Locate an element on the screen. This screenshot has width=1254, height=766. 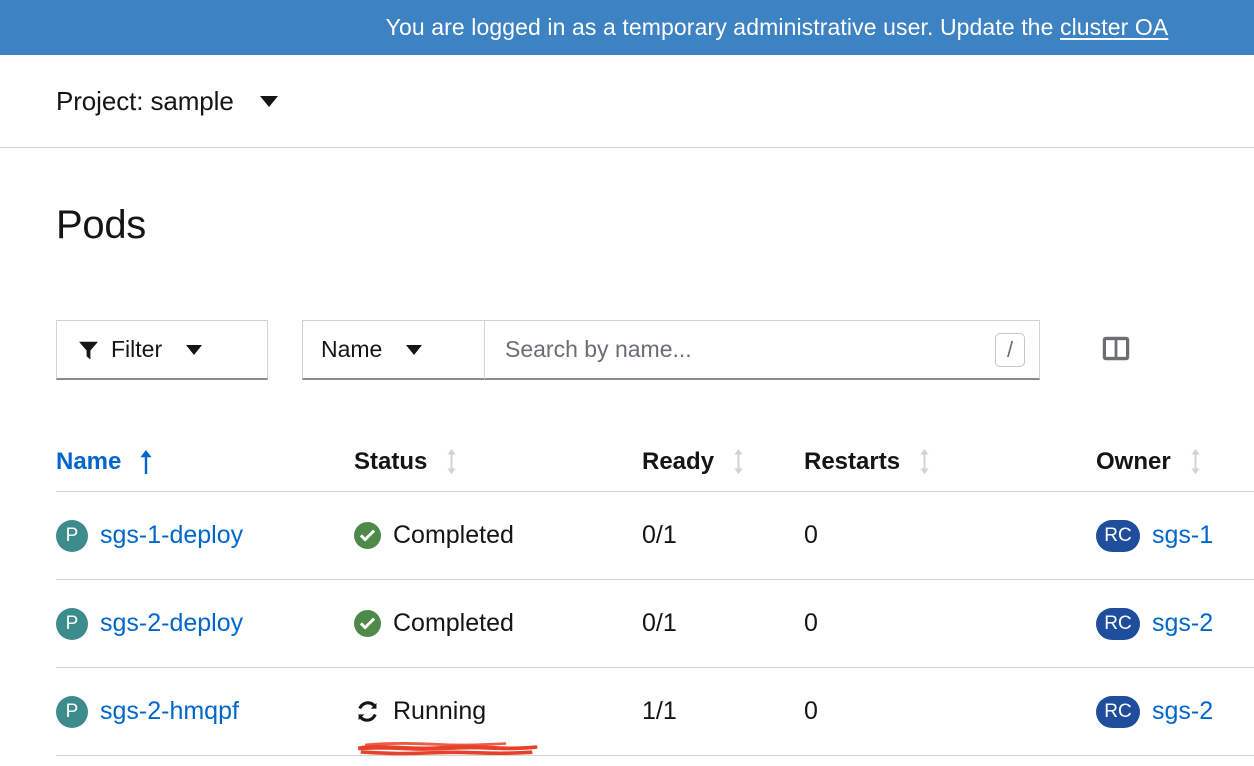
filter-label: Filter is located at coordinates (137, 349).